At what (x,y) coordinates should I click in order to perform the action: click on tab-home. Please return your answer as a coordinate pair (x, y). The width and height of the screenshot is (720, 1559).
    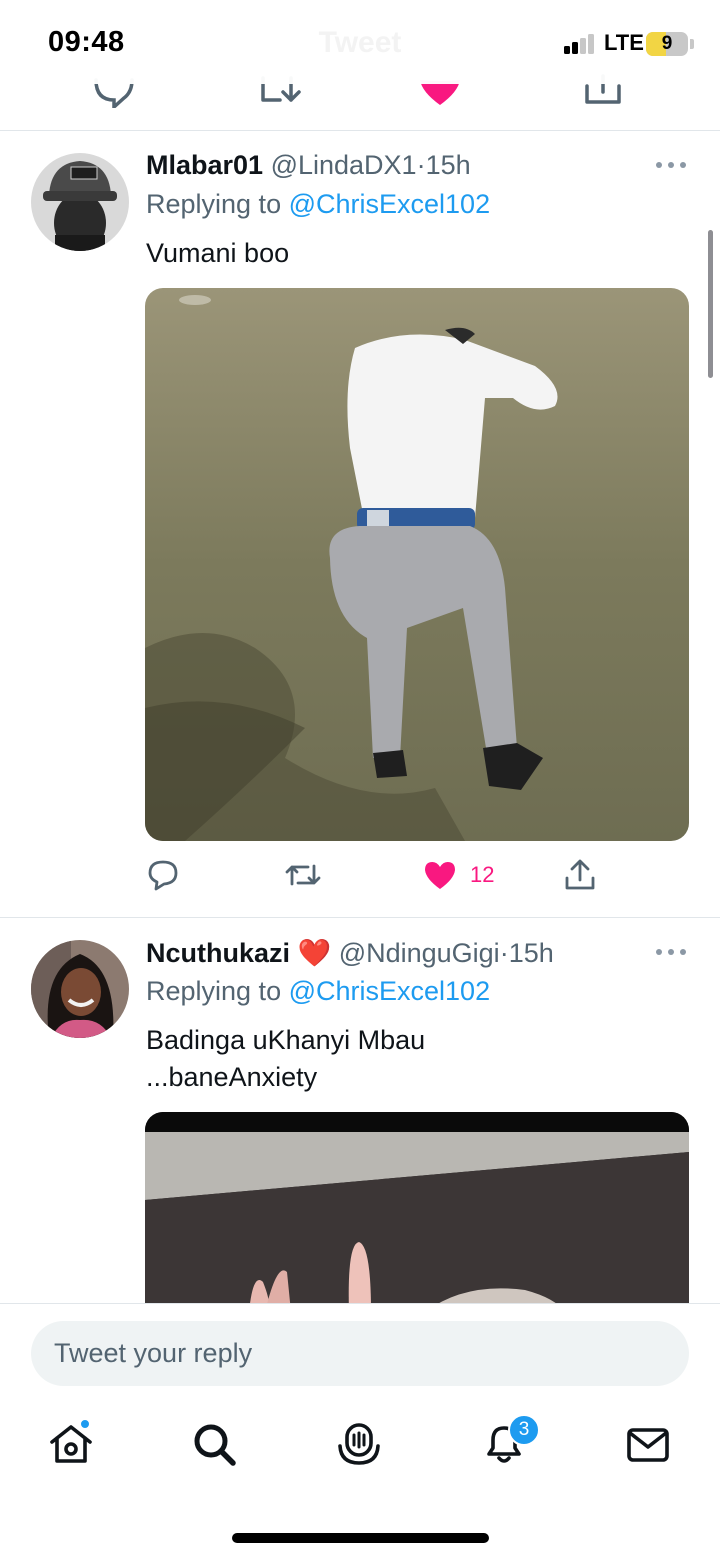
    Looking at the image, I should click on (71, 1443).